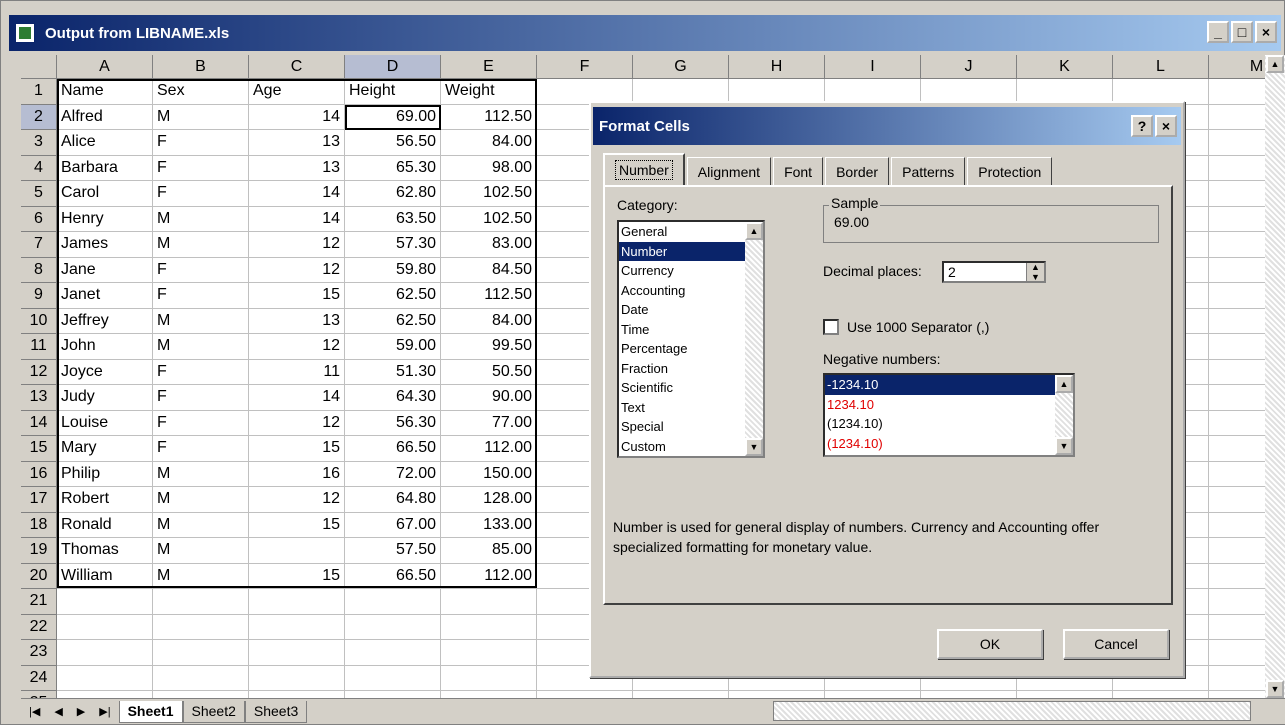 This screenshot has height=725, width=1285. What do you see at coordinates (1166, 126) in the screenshot?
I see `dialog-close-button: ×` at bounding box center [1166, 126].